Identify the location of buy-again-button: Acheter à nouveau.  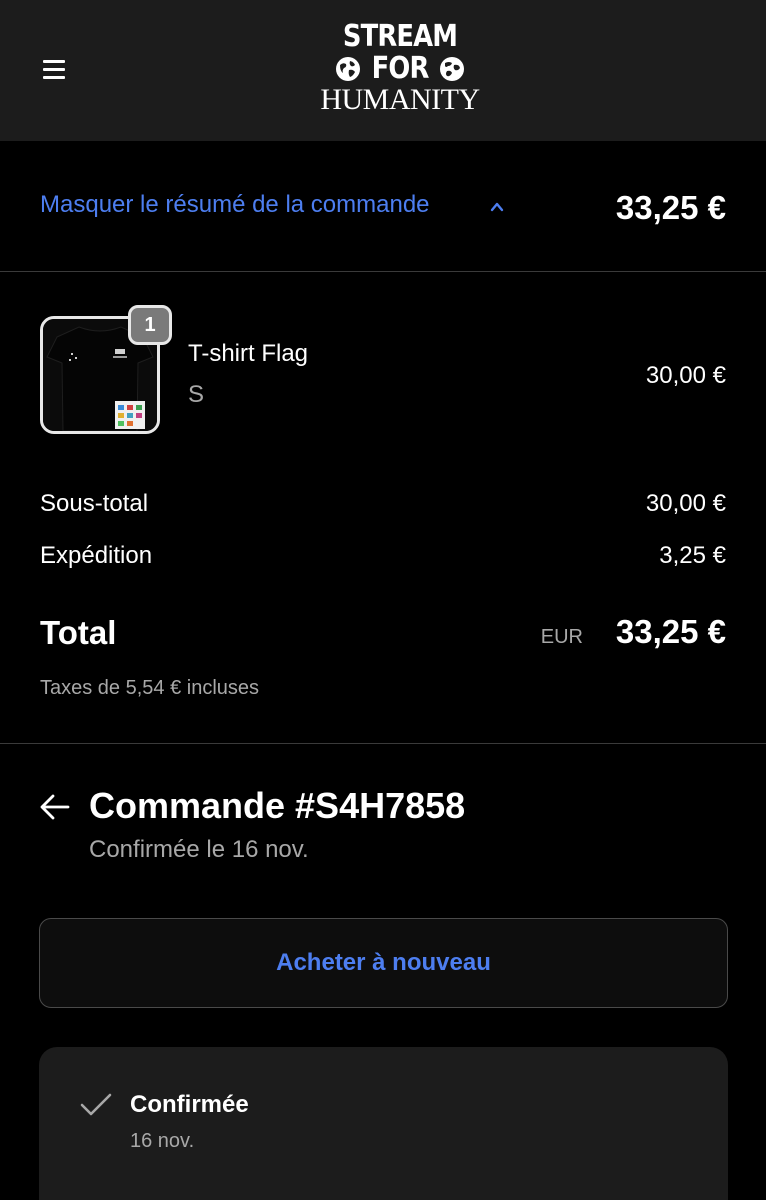
(383, 963).